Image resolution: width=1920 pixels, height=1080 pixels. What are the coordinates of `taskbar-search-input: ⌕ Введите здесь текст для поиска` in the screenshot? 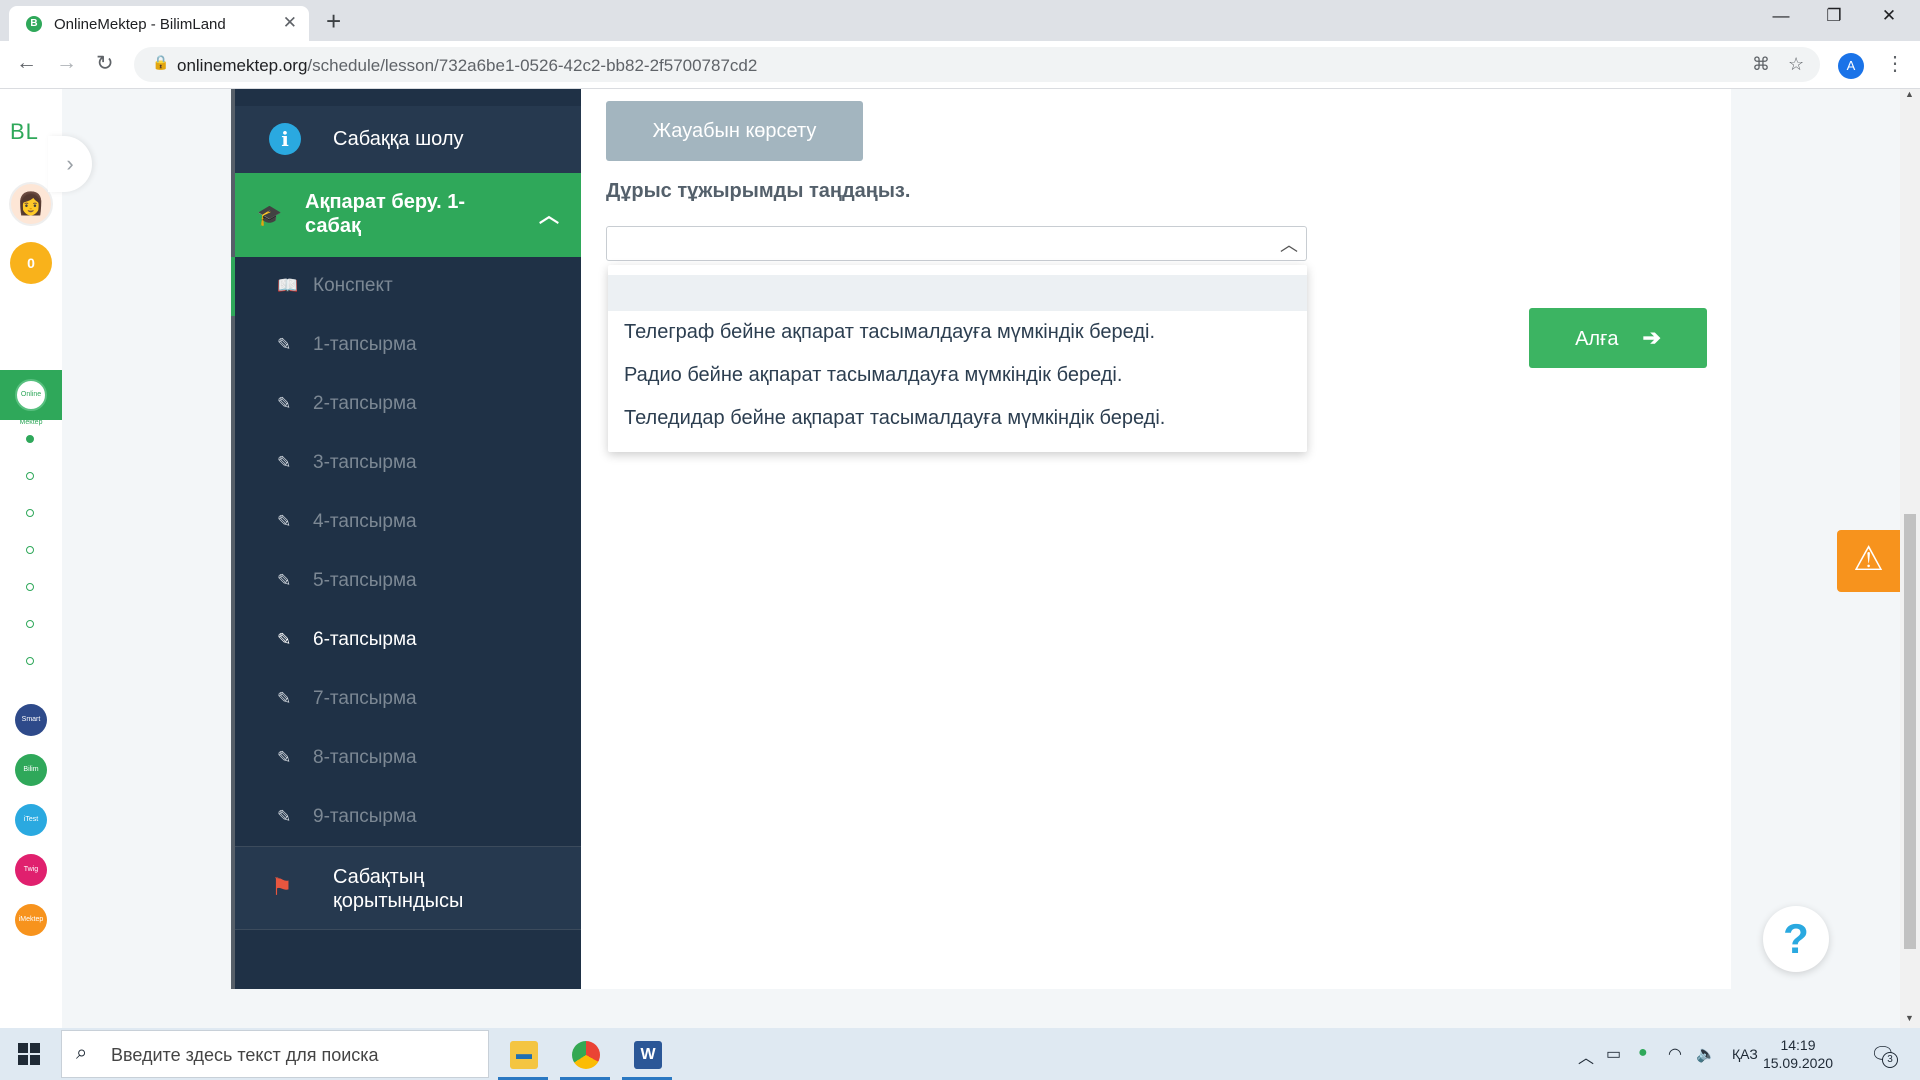 It's located at (275, 1054).